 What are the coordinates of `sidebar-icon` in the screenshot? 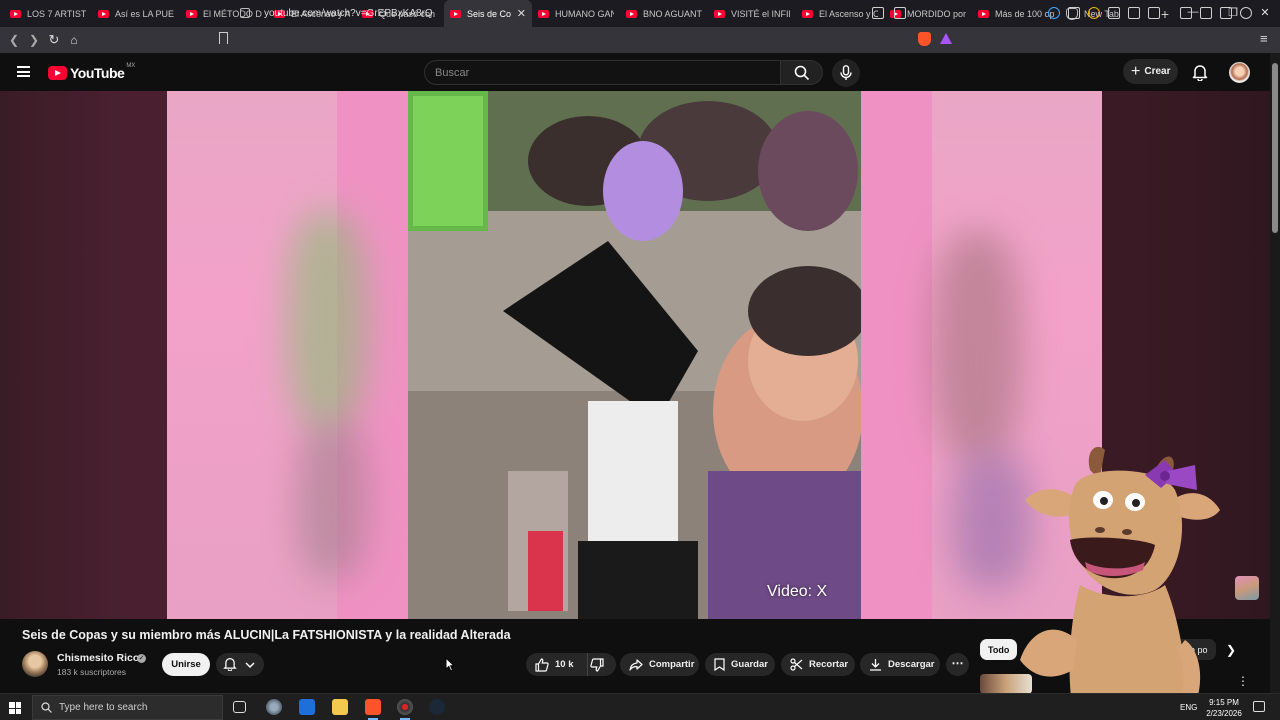 It's located at (1186, 13).